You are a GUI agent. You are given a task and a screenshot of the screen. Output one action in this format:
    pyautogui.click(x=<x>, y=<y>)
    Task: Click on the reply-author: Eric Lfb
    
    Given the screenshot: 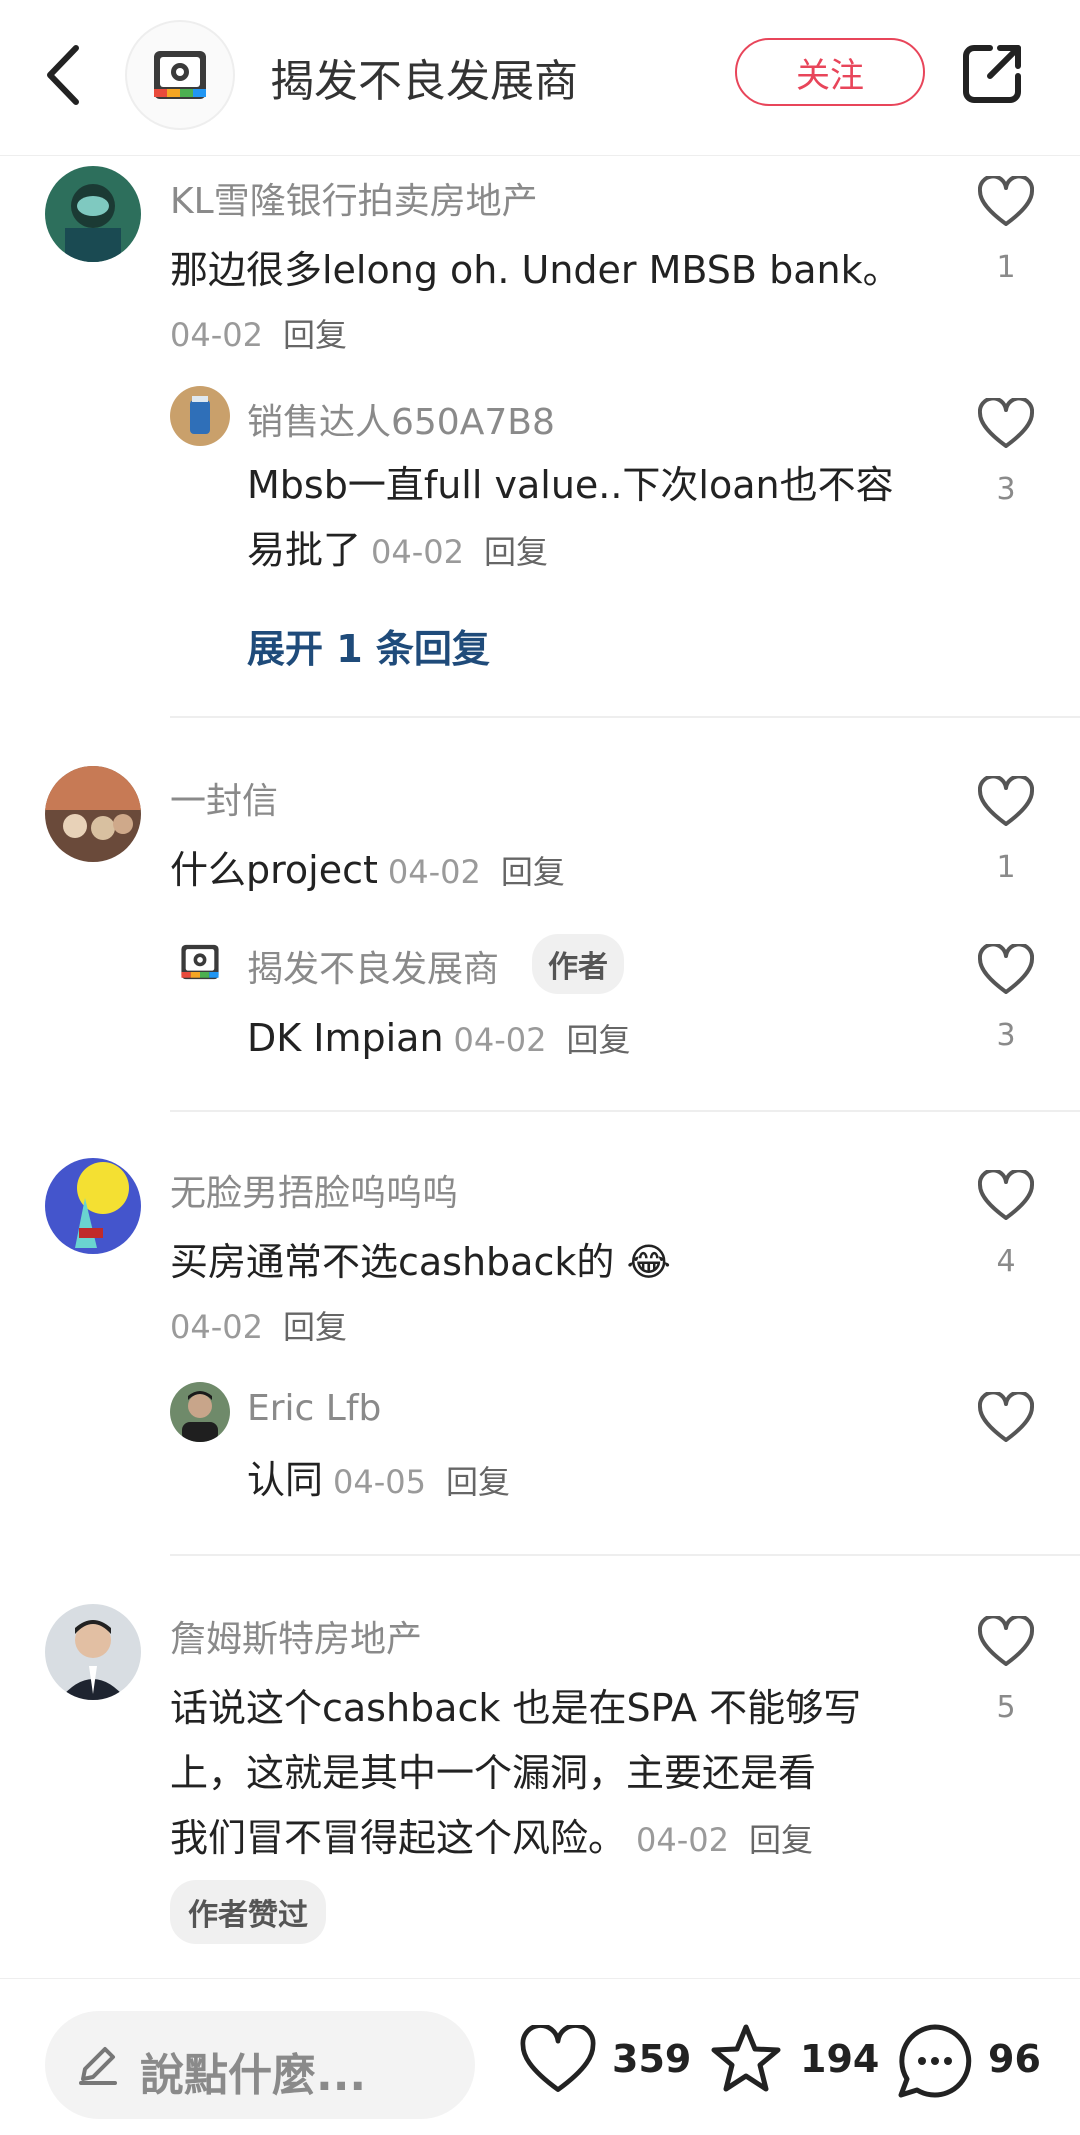 What is the action you would take?
    pyautogui.click(x=314, y=1408)
    